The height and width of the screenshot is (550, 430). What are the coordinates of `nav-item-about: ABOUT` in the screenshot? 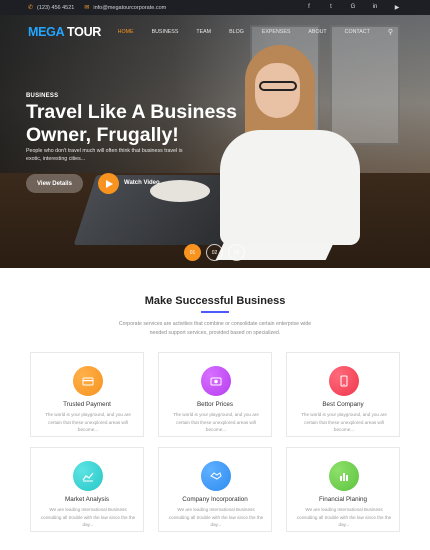 It's located at (317, 32).